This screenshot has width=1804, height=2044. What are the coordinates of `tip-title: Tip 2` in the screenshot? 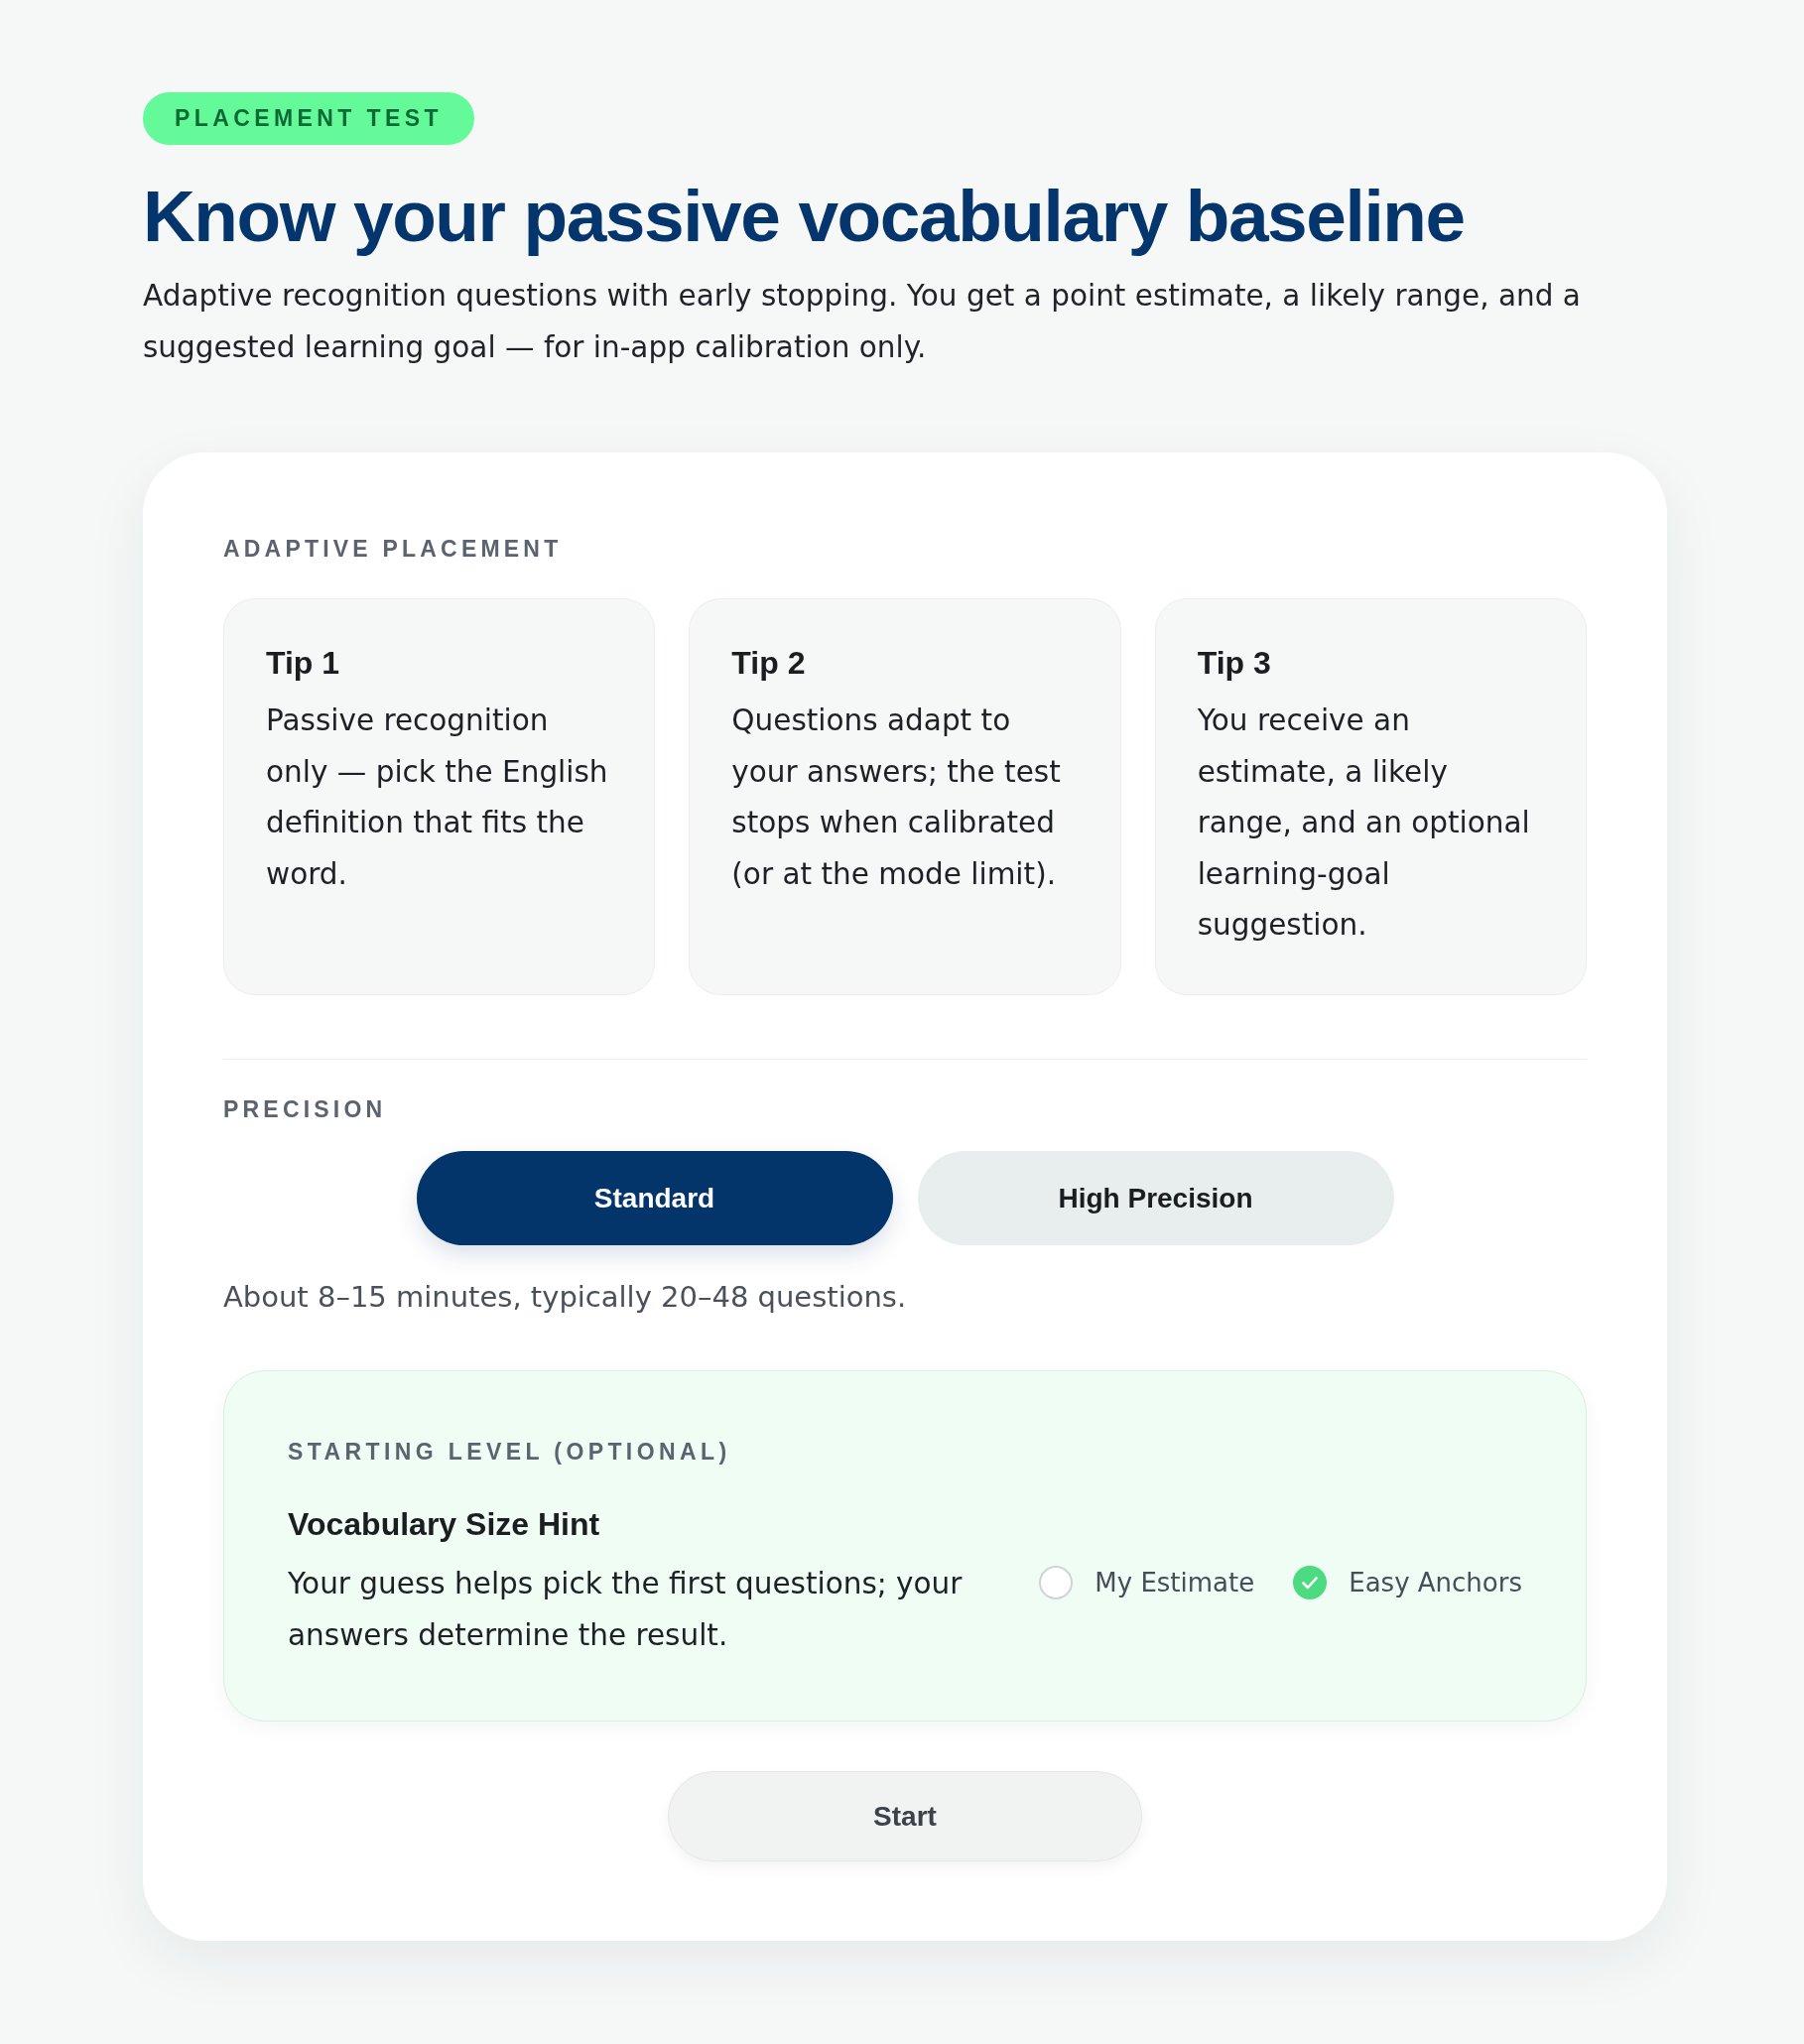 It's located at (769, 663).